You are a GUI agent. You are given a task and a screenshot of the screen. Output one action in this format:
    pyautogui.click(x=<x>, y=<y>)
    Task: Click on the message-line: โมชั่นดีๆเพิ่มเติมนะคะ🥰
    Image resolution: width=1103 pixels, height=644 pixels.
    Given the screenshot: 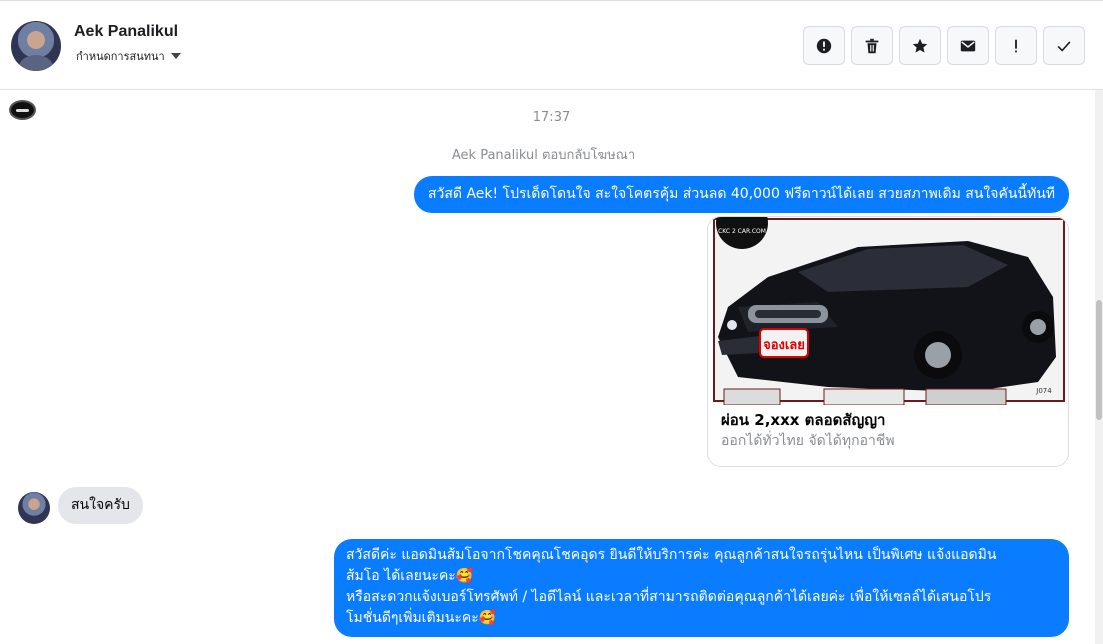 What is the action you would take?
    pyautogui.click(x=421, y=618)
    